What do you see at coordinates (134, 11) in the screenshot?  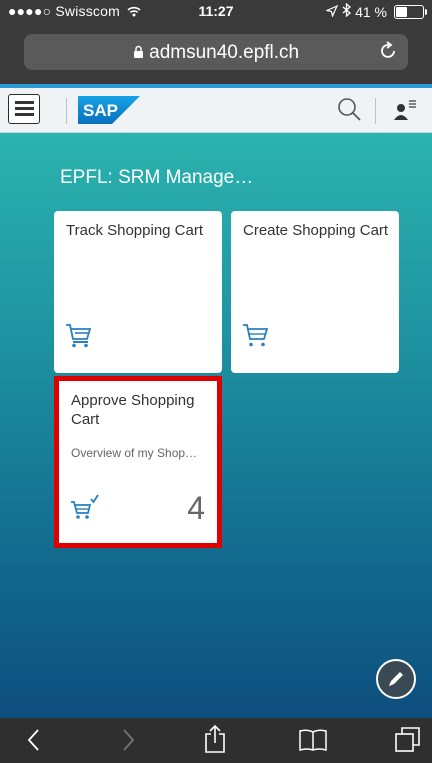 I see `wifi-icon` at bounding box center [134, 11].